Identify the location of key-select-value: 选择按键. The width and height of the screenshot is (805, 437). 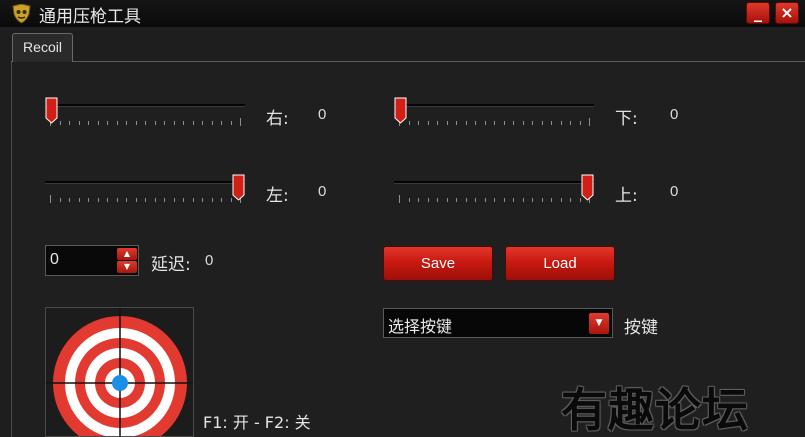
(420, 326).